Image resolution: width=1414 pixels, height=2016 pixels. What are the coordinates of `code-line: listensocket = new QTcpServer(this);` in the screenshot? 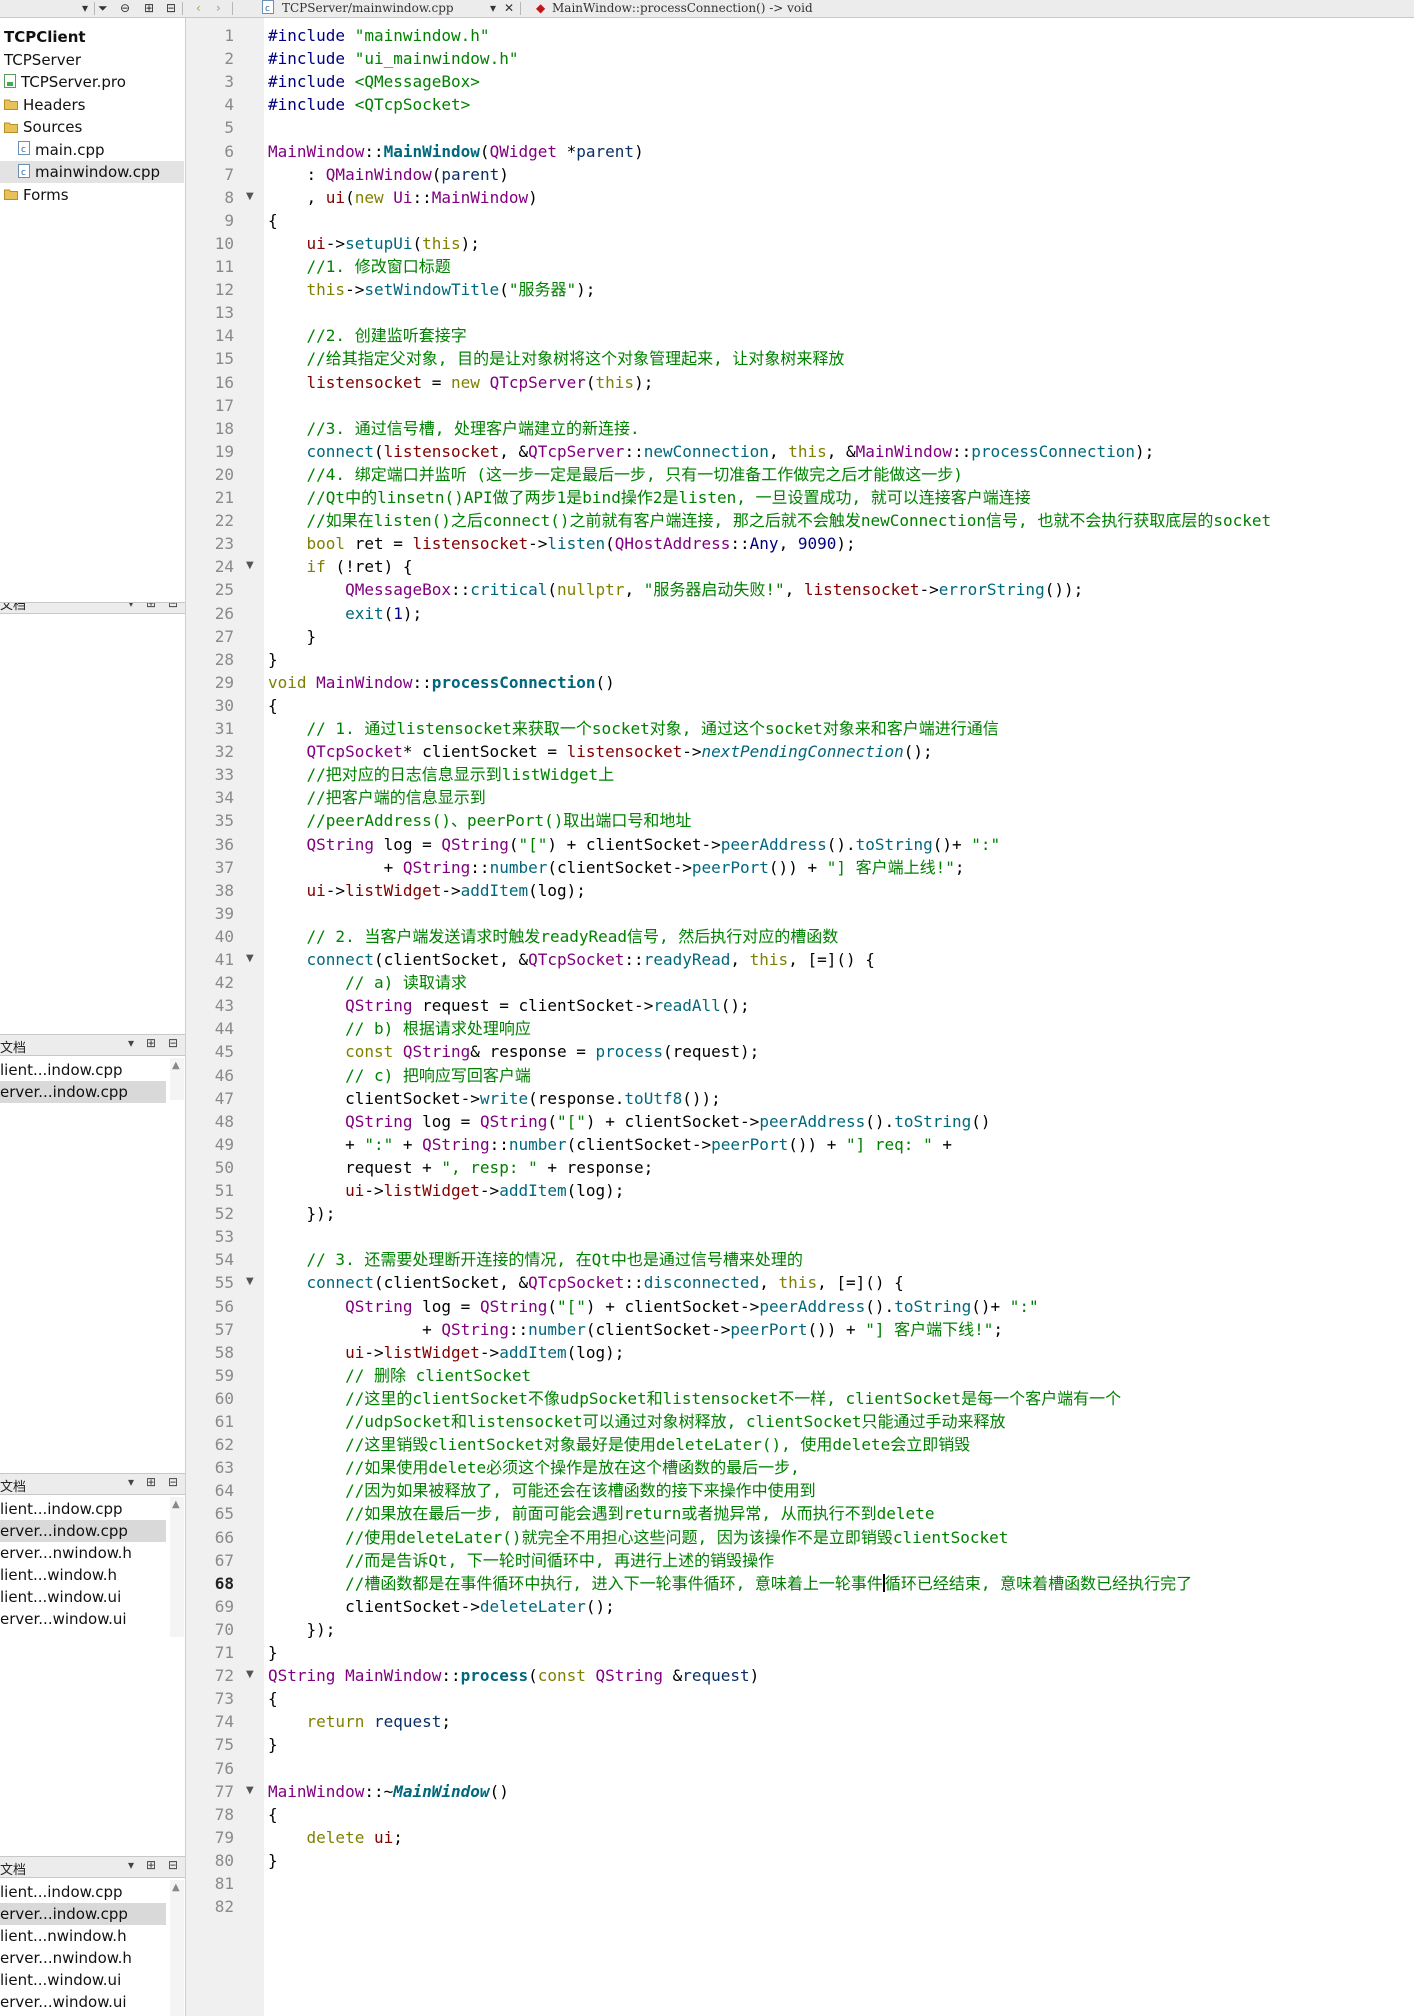 It's located at (461, 382).